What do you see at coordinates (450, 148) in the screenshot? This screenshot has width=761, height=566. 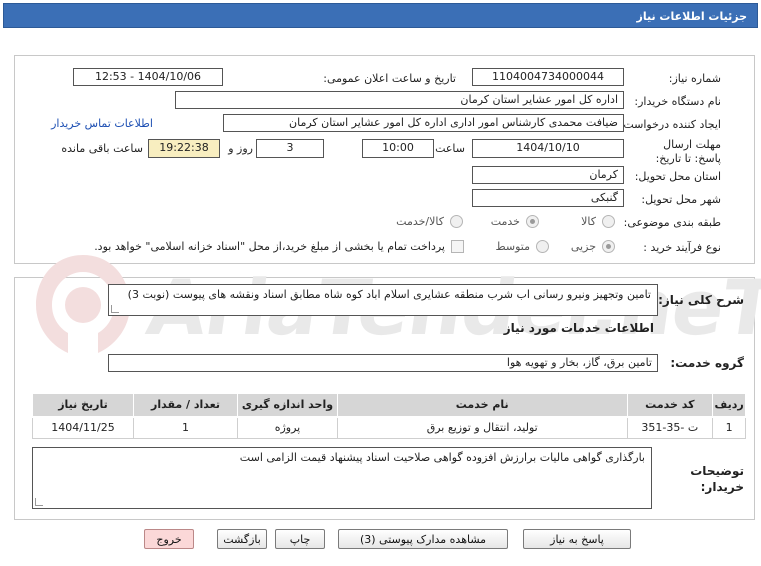 I see `deadline-time-label: ساعت` at bounding box center [450, 148].